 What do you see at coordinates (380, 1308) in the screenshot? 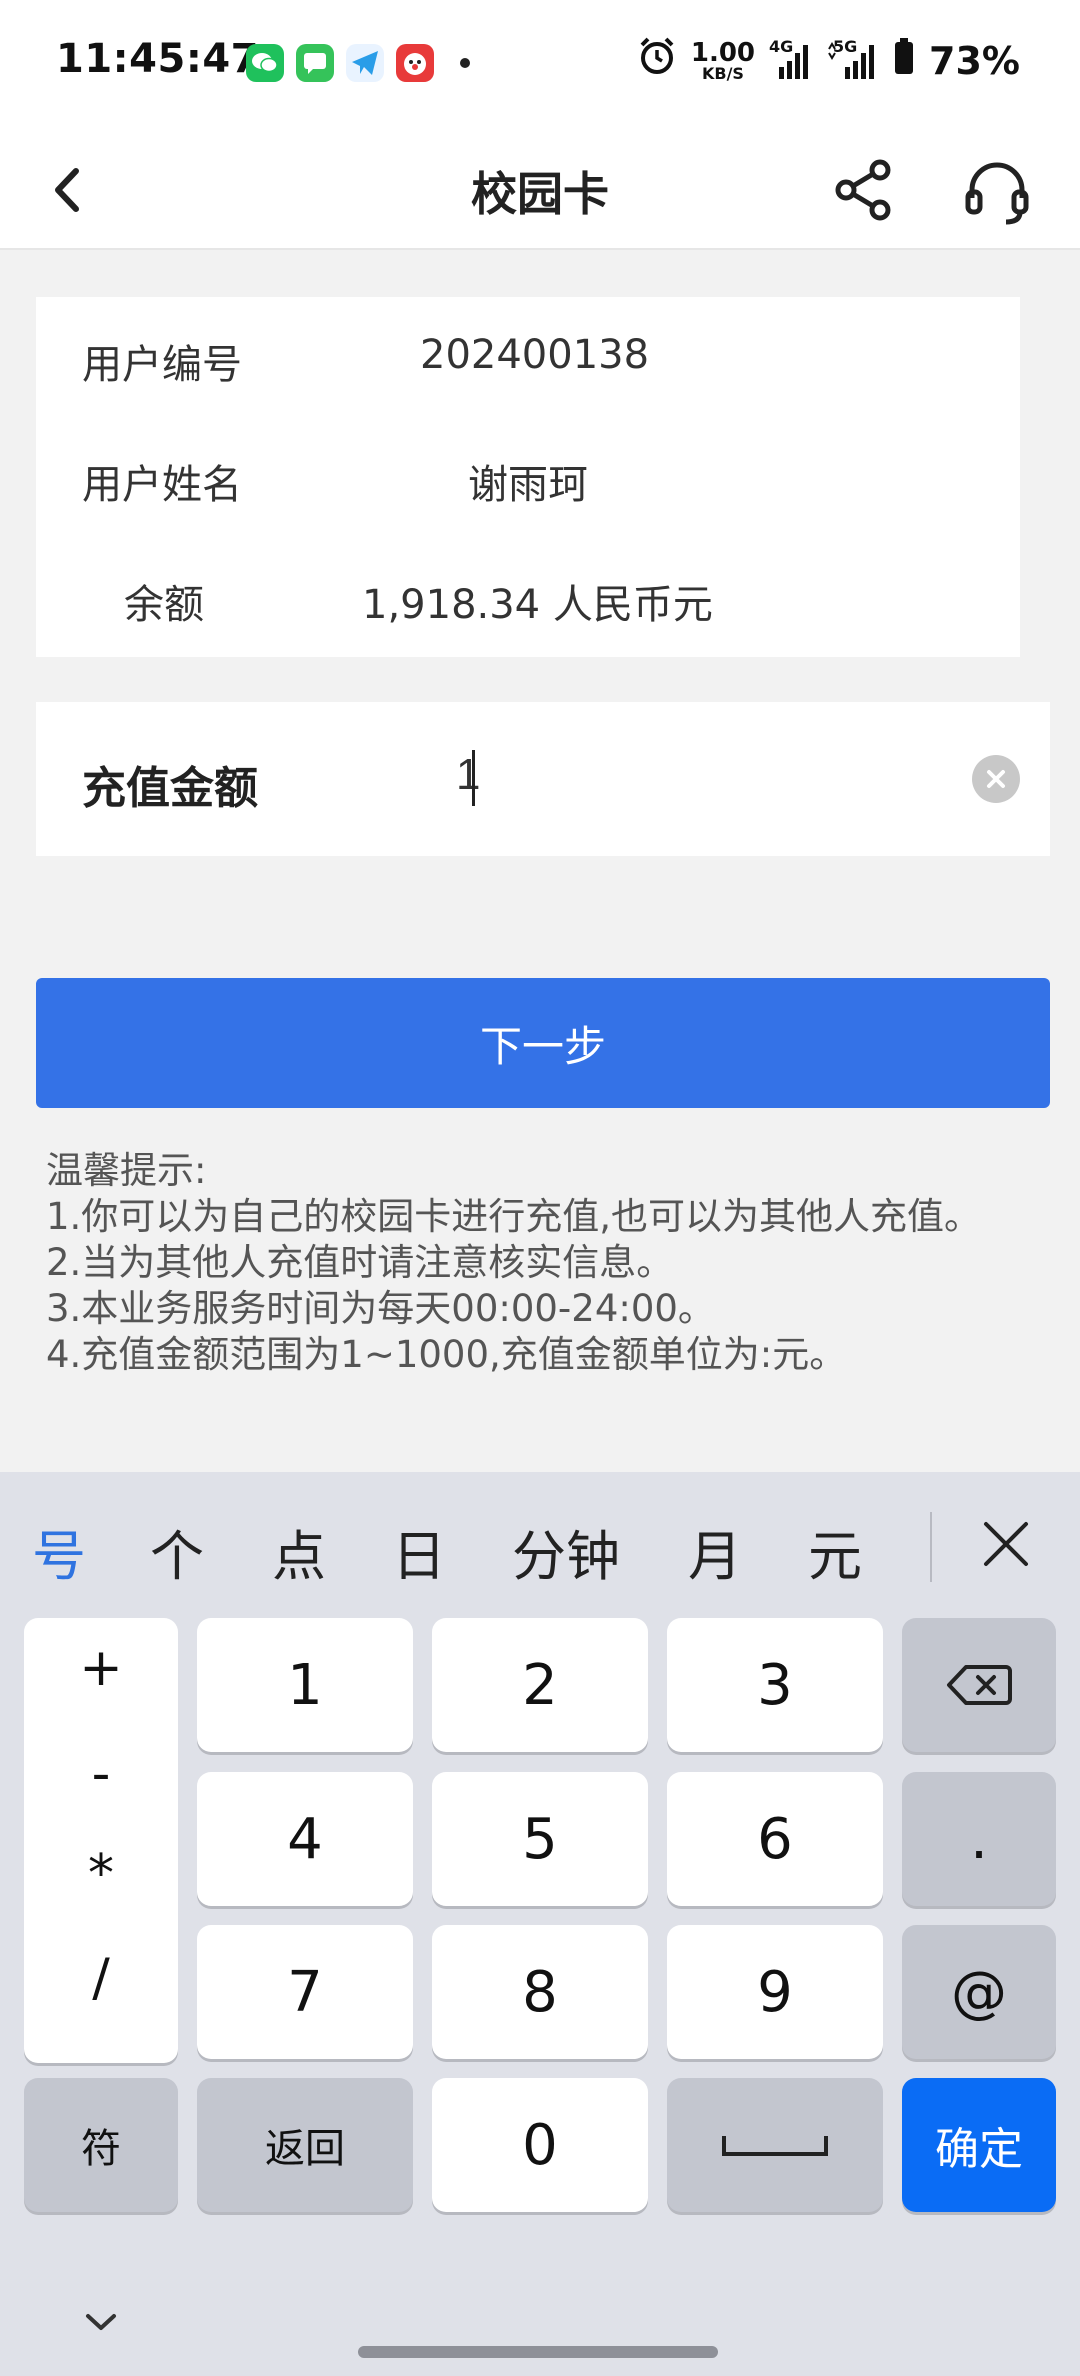
I see `tip-line-3: 3.本业务服务时间为每天00:00-24:00。` at bounding box center [380, 1308].